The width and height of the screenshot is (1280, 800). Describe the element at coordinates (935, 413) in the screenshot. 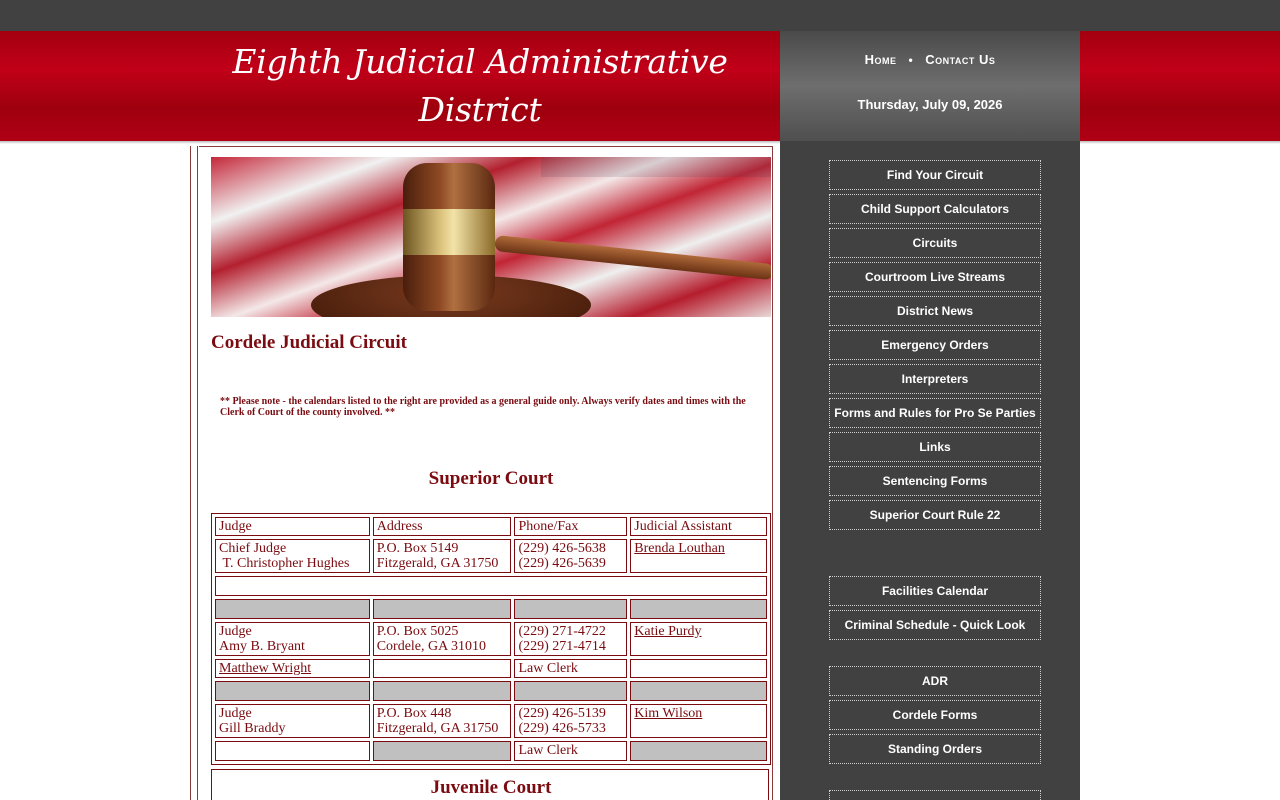

I see `sidebar-item-pro-se-forms: Forms and Rules for Pro Se Parties` at that location.